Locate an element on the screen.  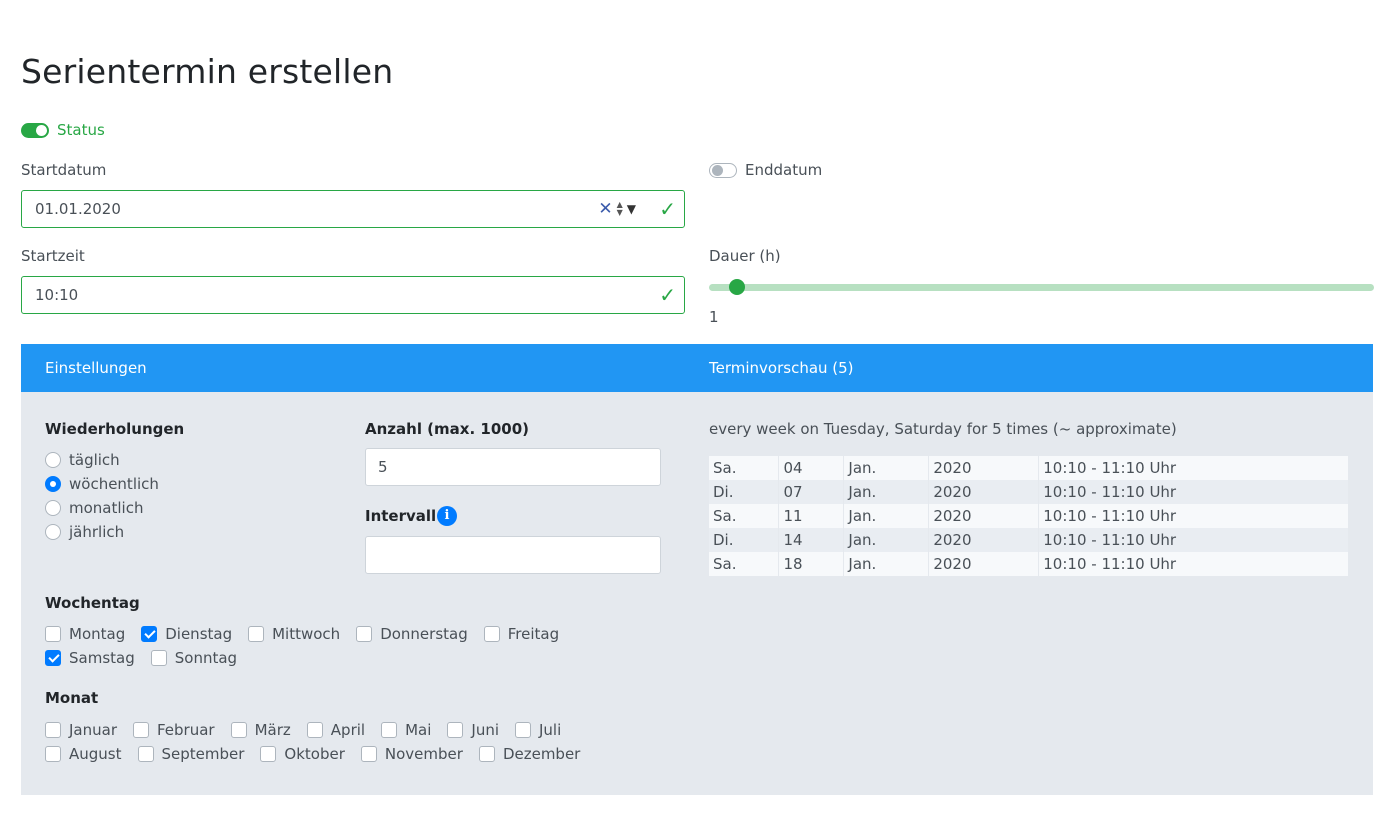
start-date-field: 01.01.2020 ✕ ▲ ▼ ▼ ✓ is located at coordinates (353, 209).